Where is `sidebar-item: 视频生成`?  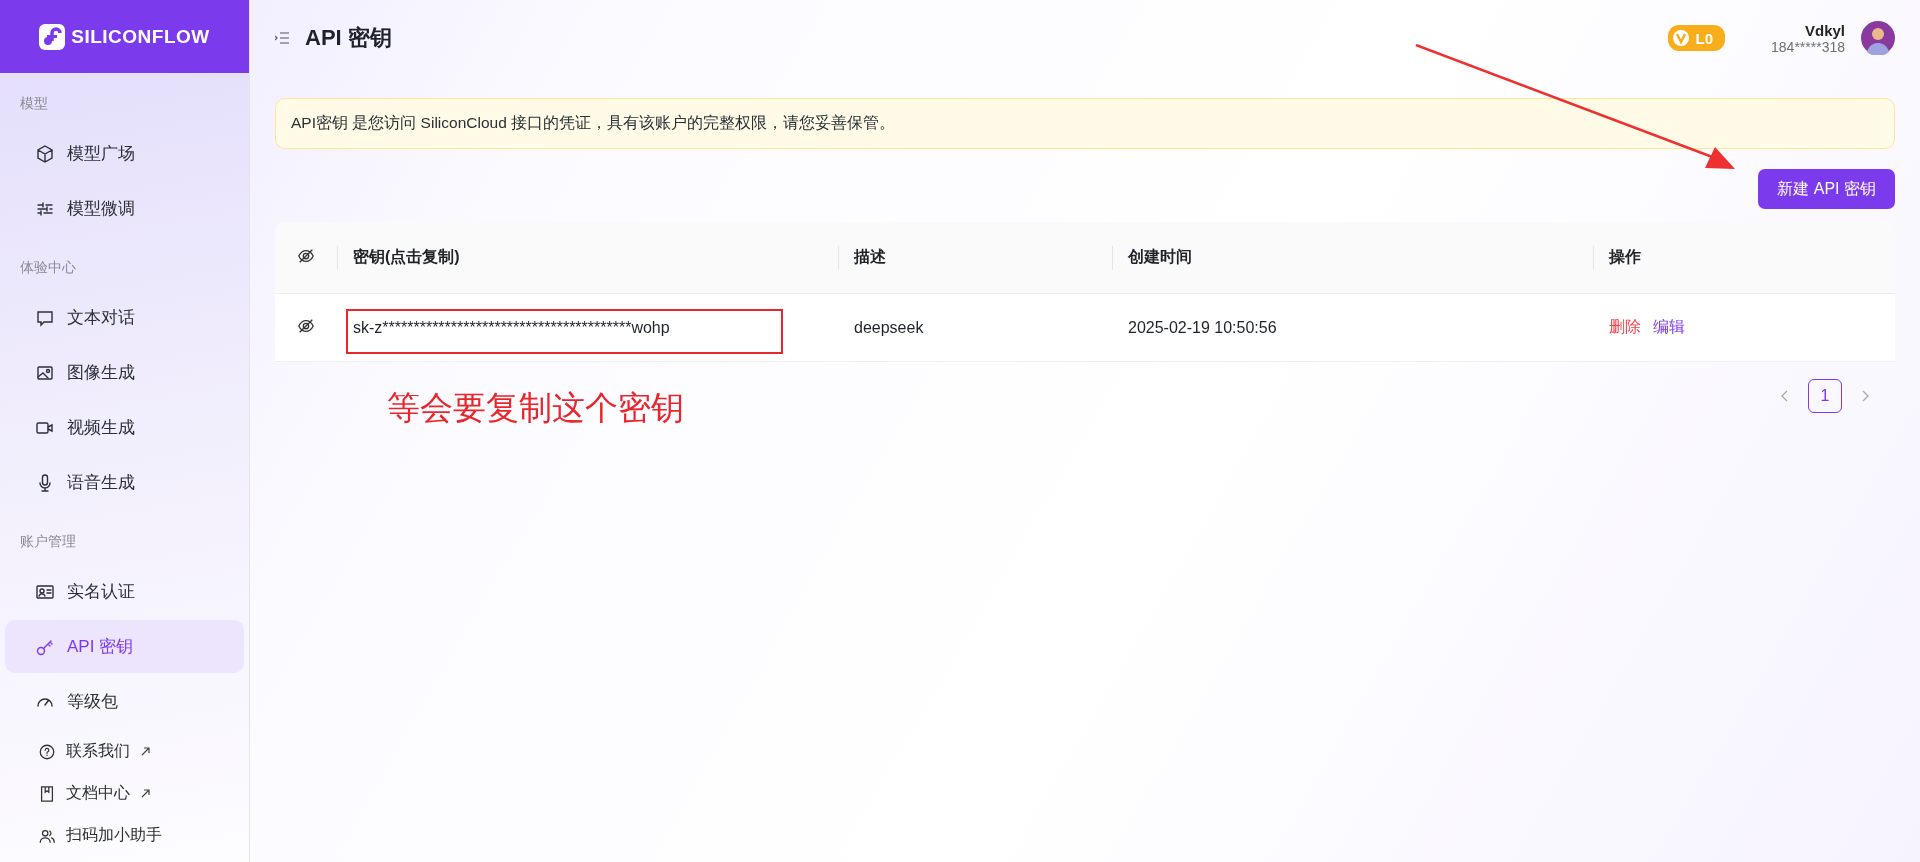 sidebar-item: 视频生成 is located at coordinates (124, 427).